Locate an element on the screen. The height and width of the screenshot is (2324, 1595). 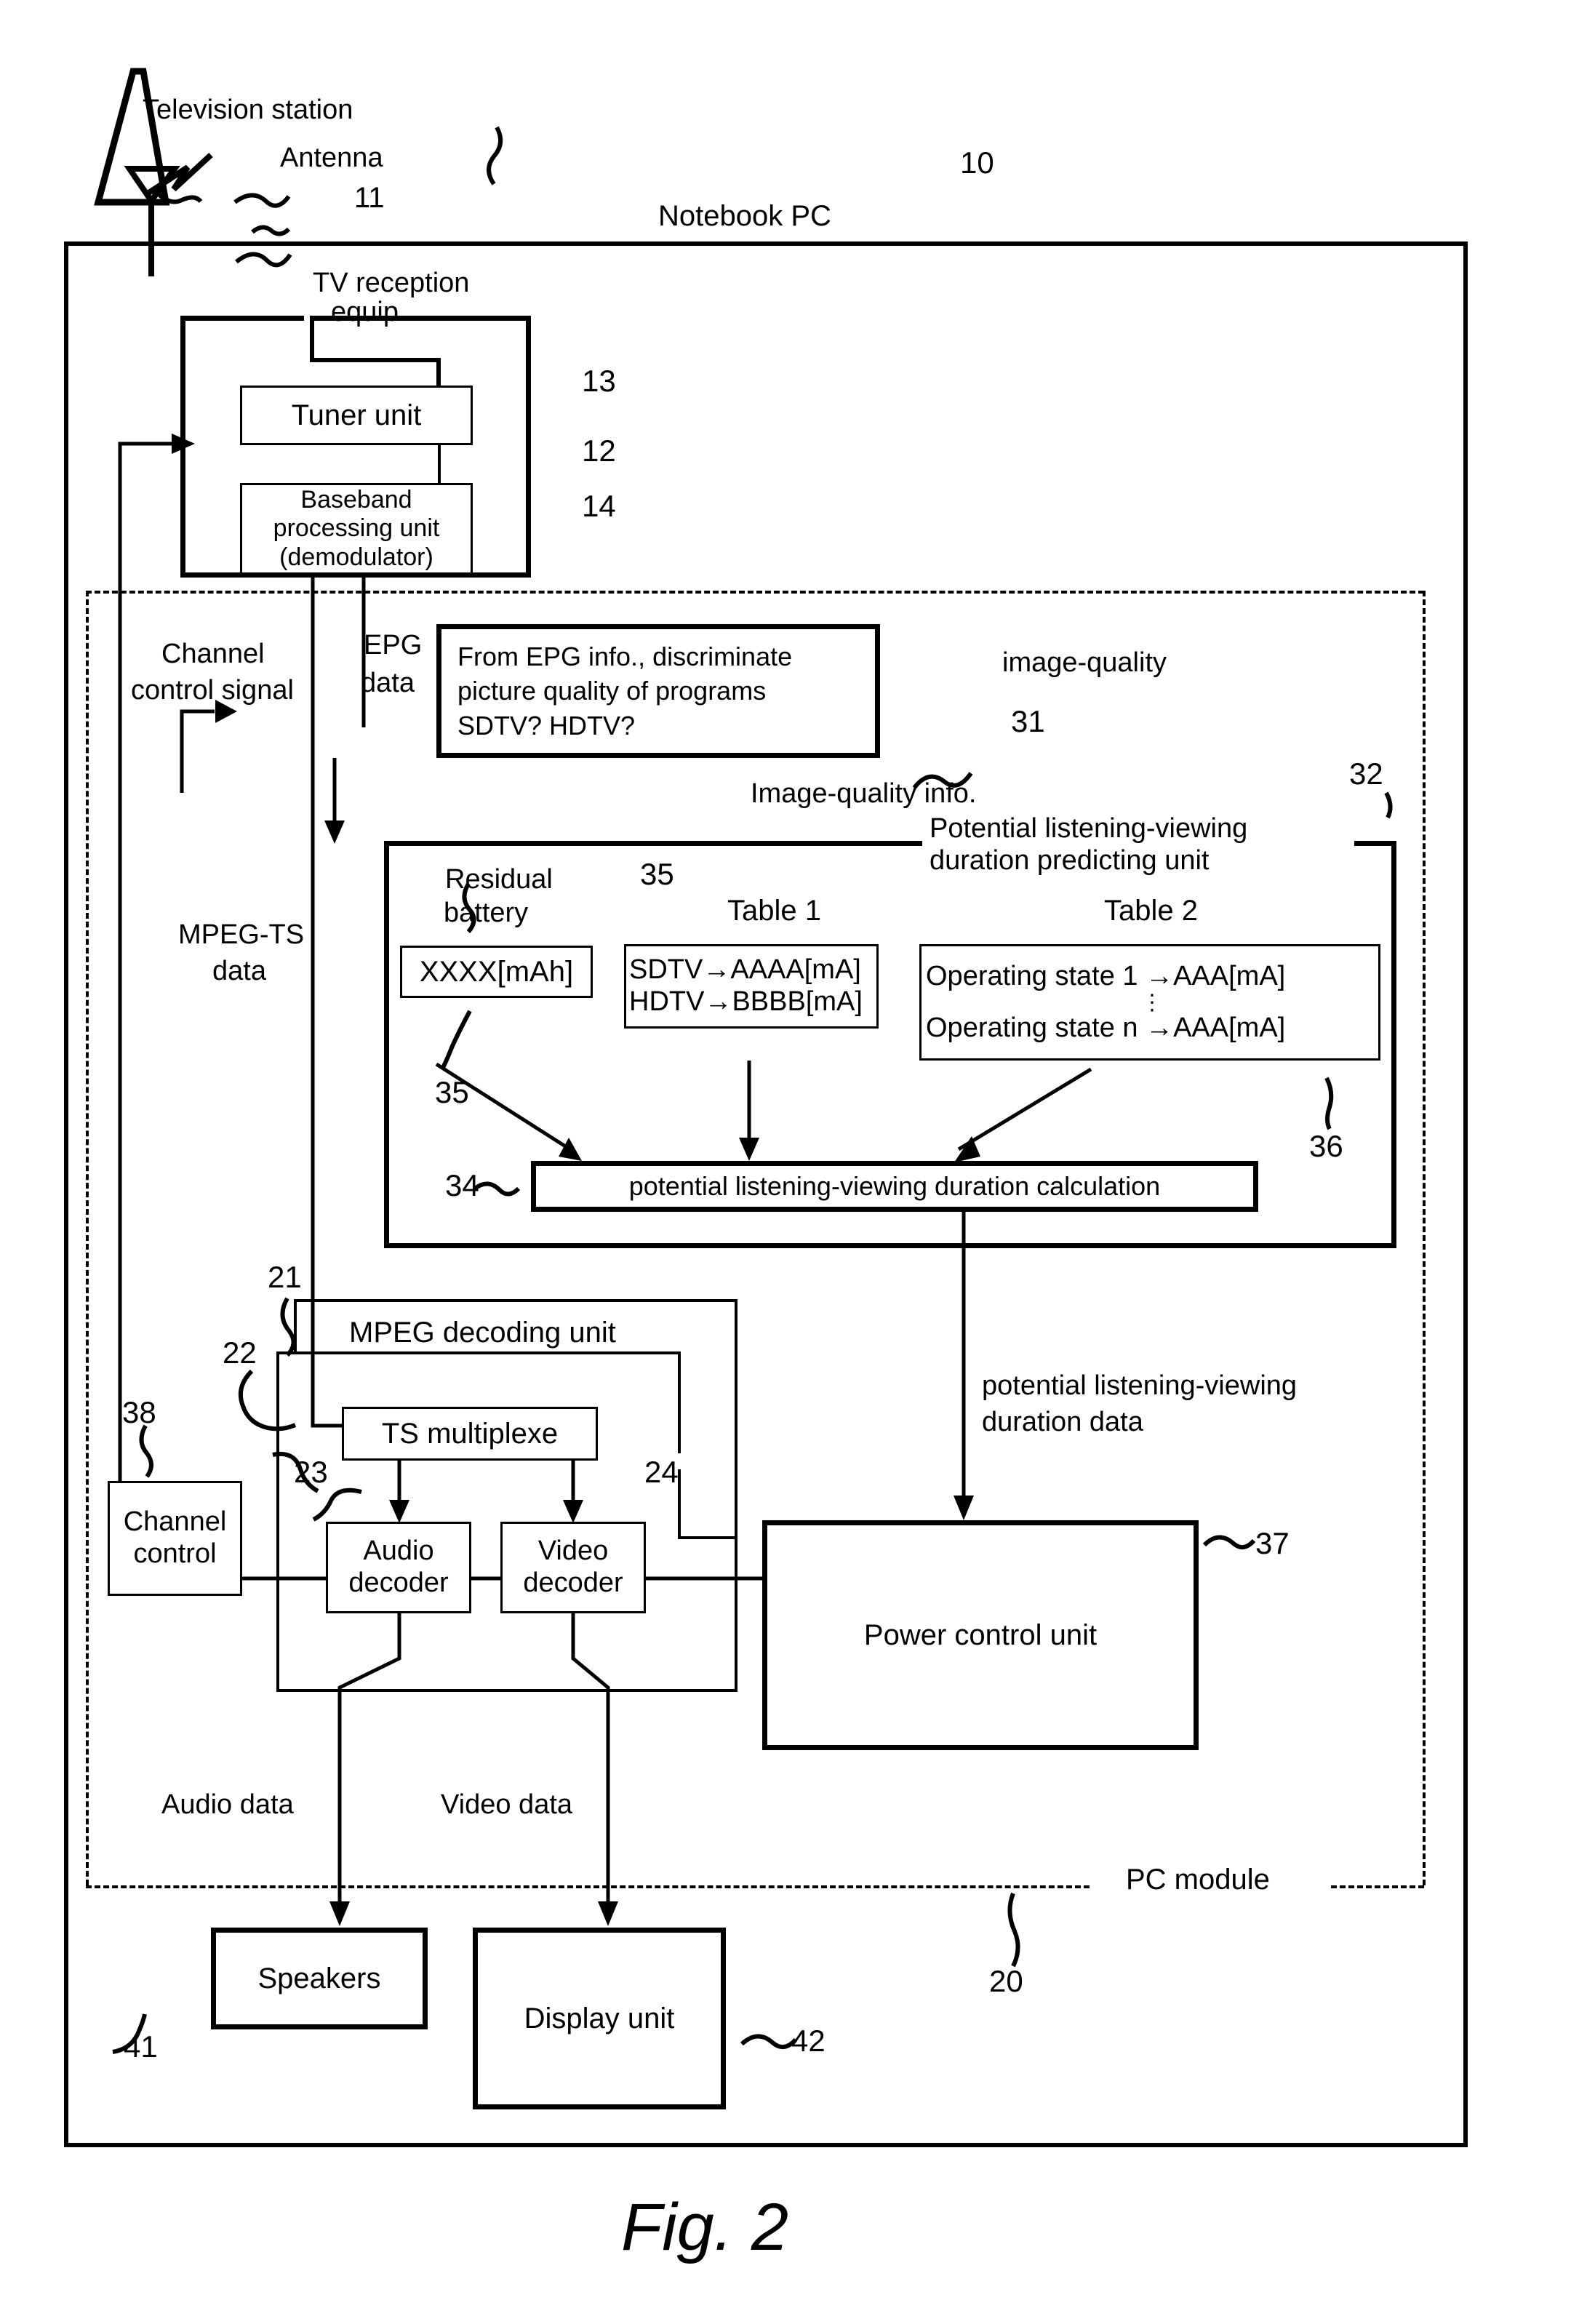
table2-row-staten: Operating state n →AAA[mA] is located at coordinates (1106, 1027).